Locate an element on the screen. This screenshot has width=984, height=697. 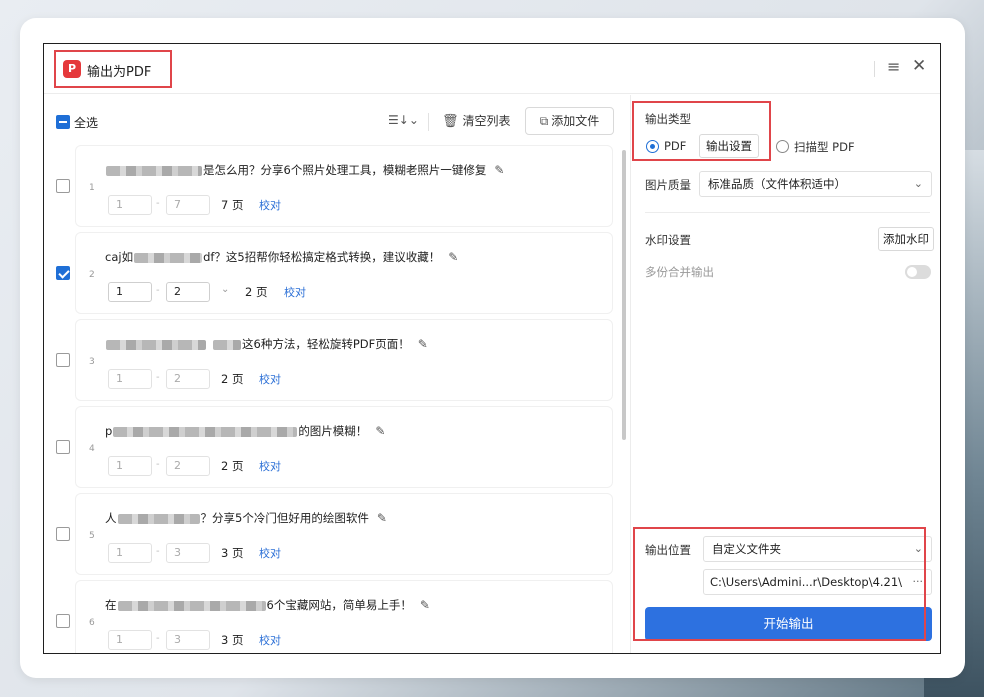
select-all-label: 全选 is located at coordinates (86, 122).